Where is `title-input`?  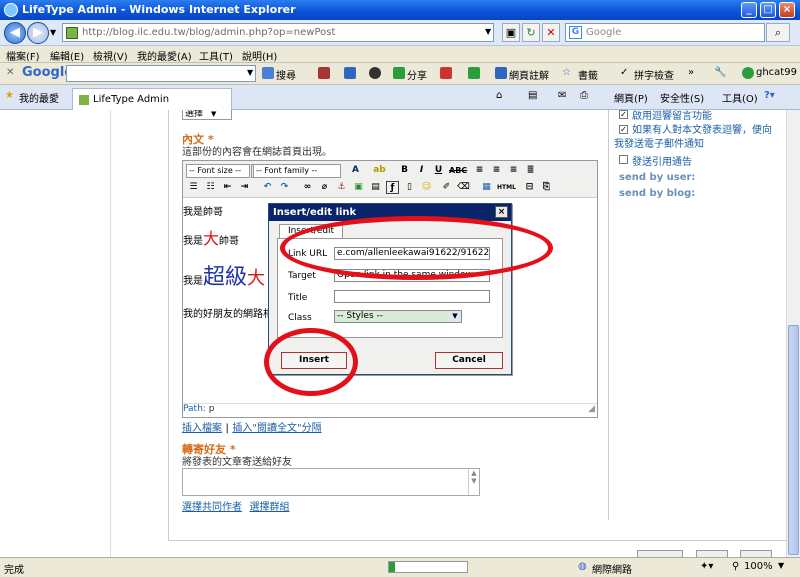
title-input is located at coordinates (412, 296).